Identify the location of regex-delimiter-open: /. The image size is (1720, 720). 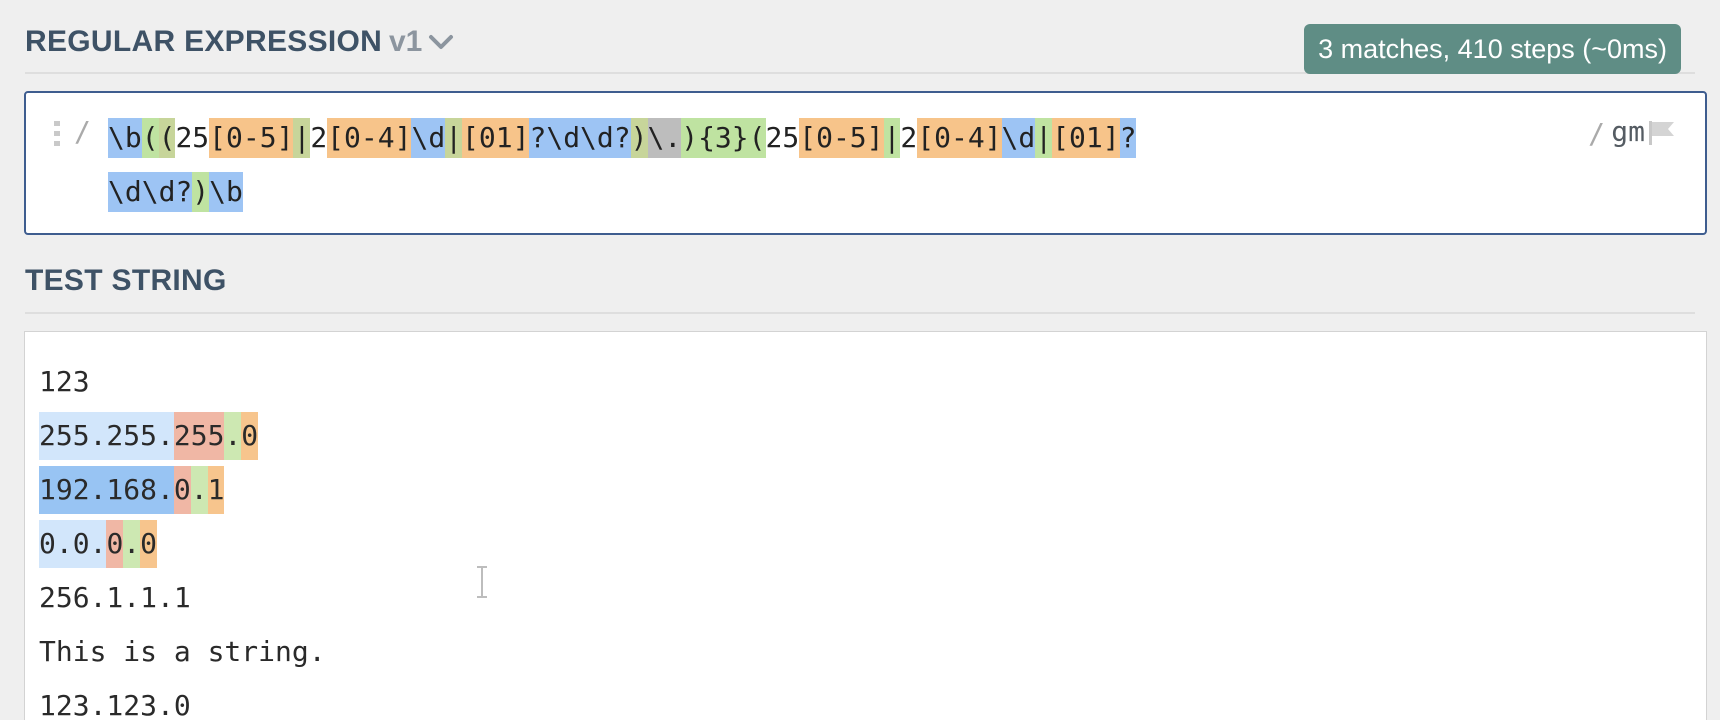
(82, 131).